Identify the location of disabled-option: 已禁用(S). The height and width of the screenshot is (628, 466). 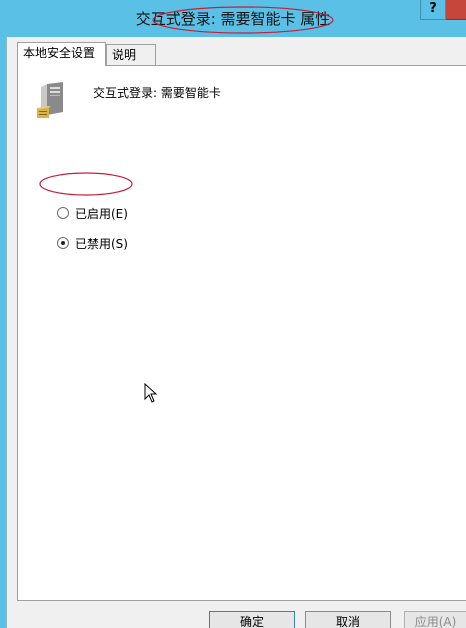
(92, 243).